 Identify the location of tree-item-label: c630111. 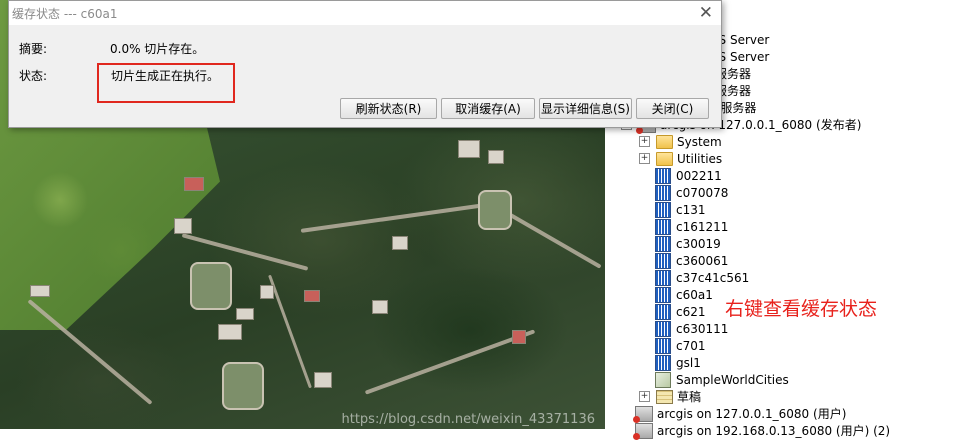
(702, 328).